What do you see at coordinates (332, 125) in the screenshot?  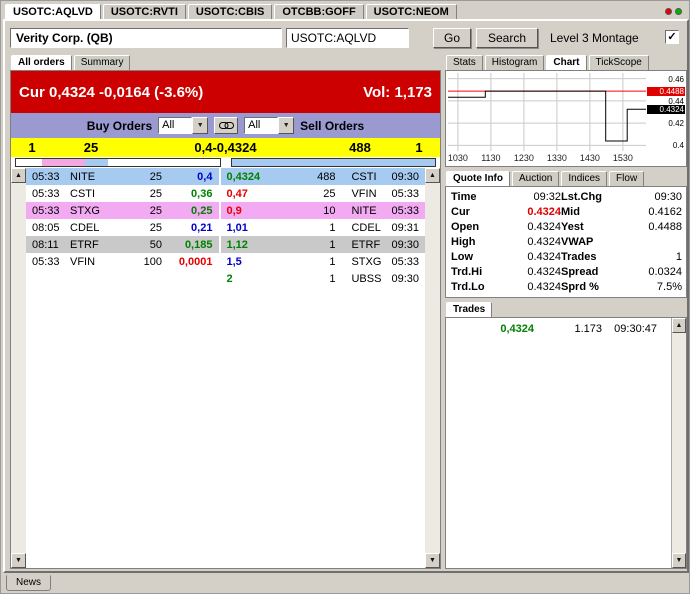 I see `sell-orders-label: Sell Orders` at bounding box center [332, 125].